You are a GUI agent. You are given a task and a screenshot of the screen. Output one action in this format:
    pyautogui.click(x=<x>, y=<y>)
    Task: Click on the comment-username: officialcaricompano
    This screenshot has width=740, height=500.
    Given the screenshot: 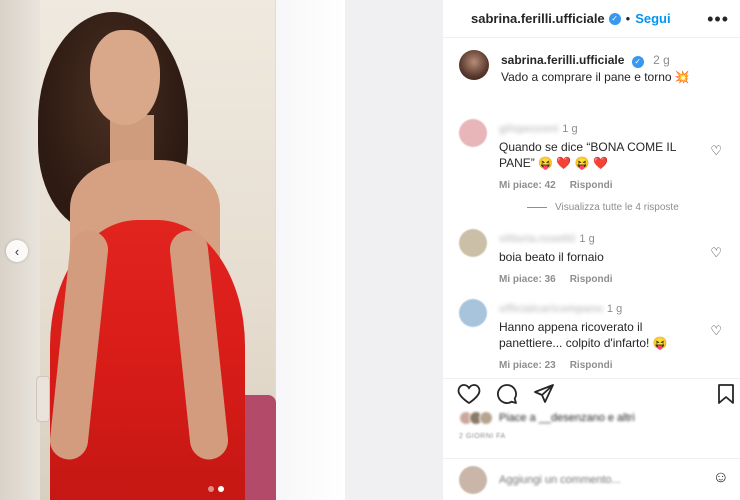 What is the action you would take?
    pyautogui.click(x=551, y=309)
    